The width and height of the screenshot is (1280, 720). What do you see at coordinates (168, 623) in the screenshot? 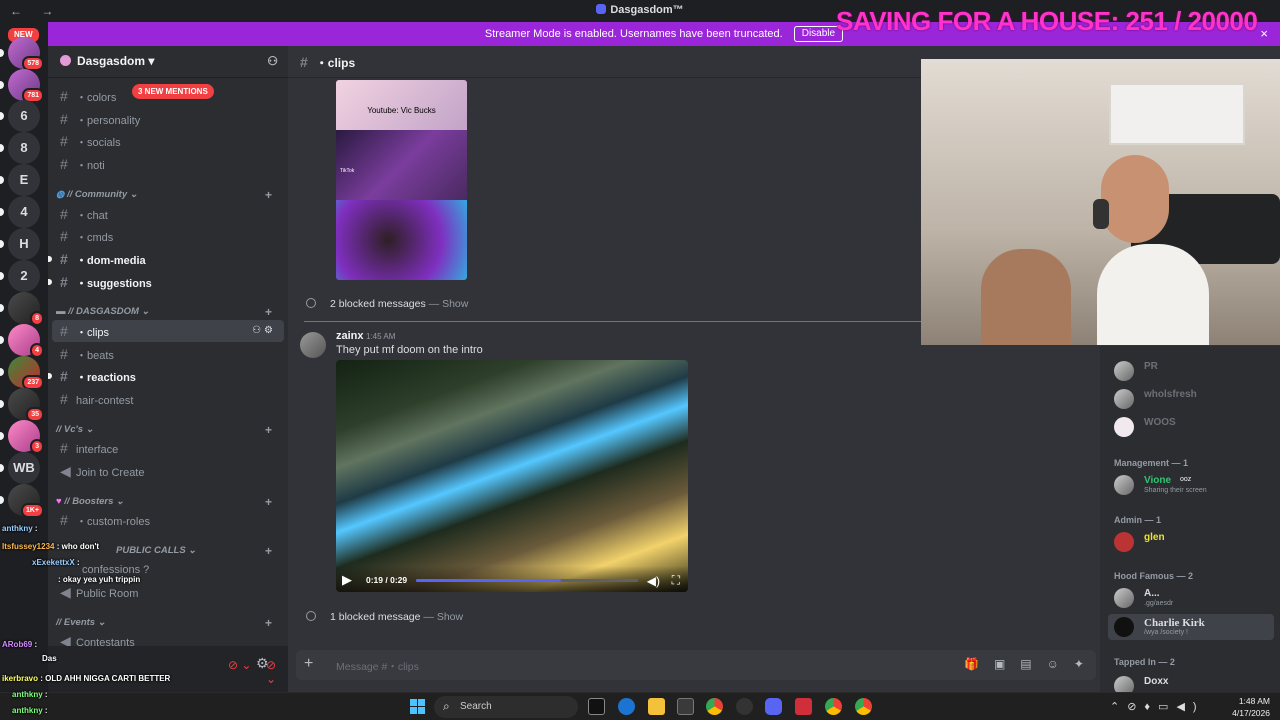
I see `category-events: // Events ⌄ +` at bounding box center [168, 623].